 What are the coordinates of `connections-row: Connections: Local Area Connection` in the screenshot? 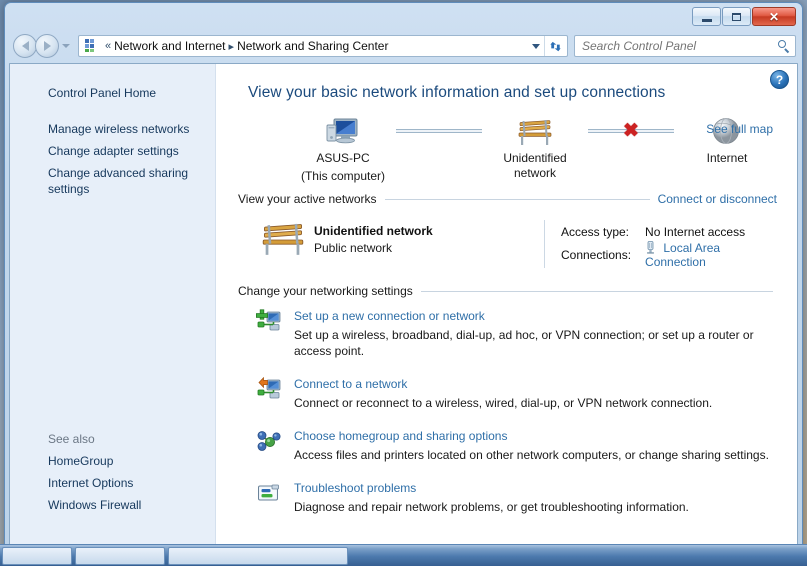 It's located at (671, 255).